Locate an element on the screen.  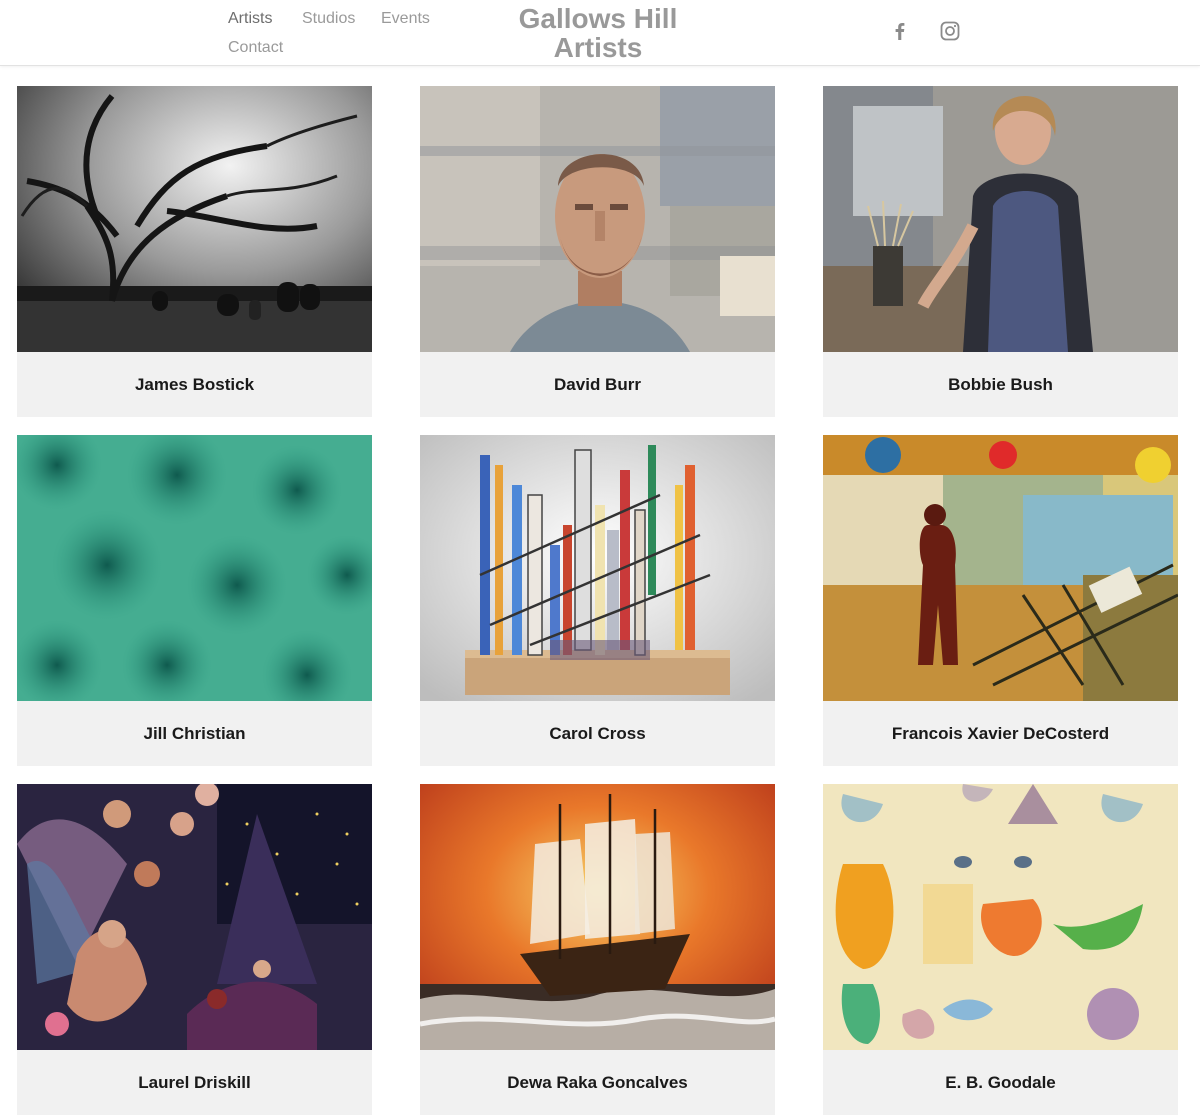
facebook-icon is located at coordinates (900, 31).